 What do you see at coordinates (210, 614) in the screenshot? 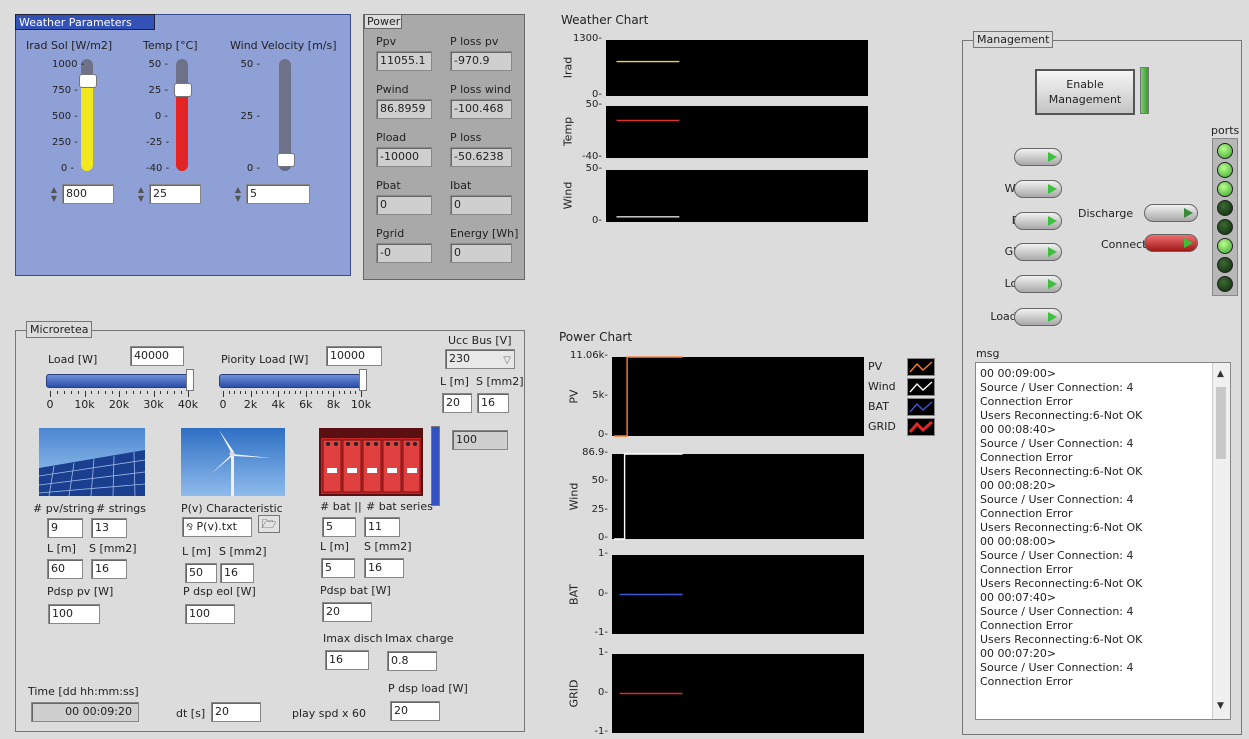
I see `pdsp-eol-field: 100` at bounding box center [210, 614].